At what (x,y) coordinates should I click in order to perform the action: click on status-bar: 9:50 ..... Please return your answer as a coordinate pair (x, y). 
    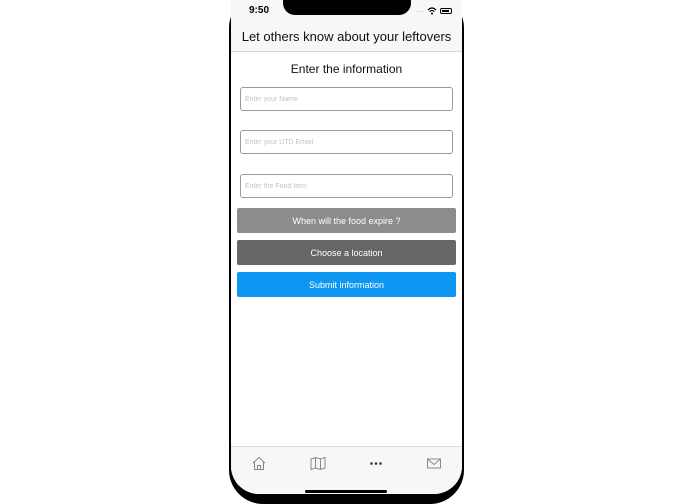
    Looking at the image, I should click on (346, 11).